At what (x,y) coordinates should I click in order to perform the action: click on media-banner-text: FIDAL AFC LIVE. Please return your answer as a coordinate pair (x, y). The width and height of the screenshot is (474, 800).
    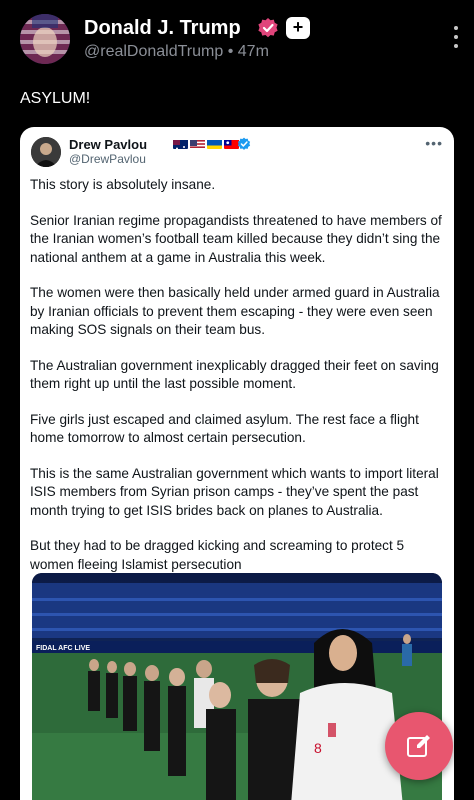
    Looking at the image, I should click on (63, 648).